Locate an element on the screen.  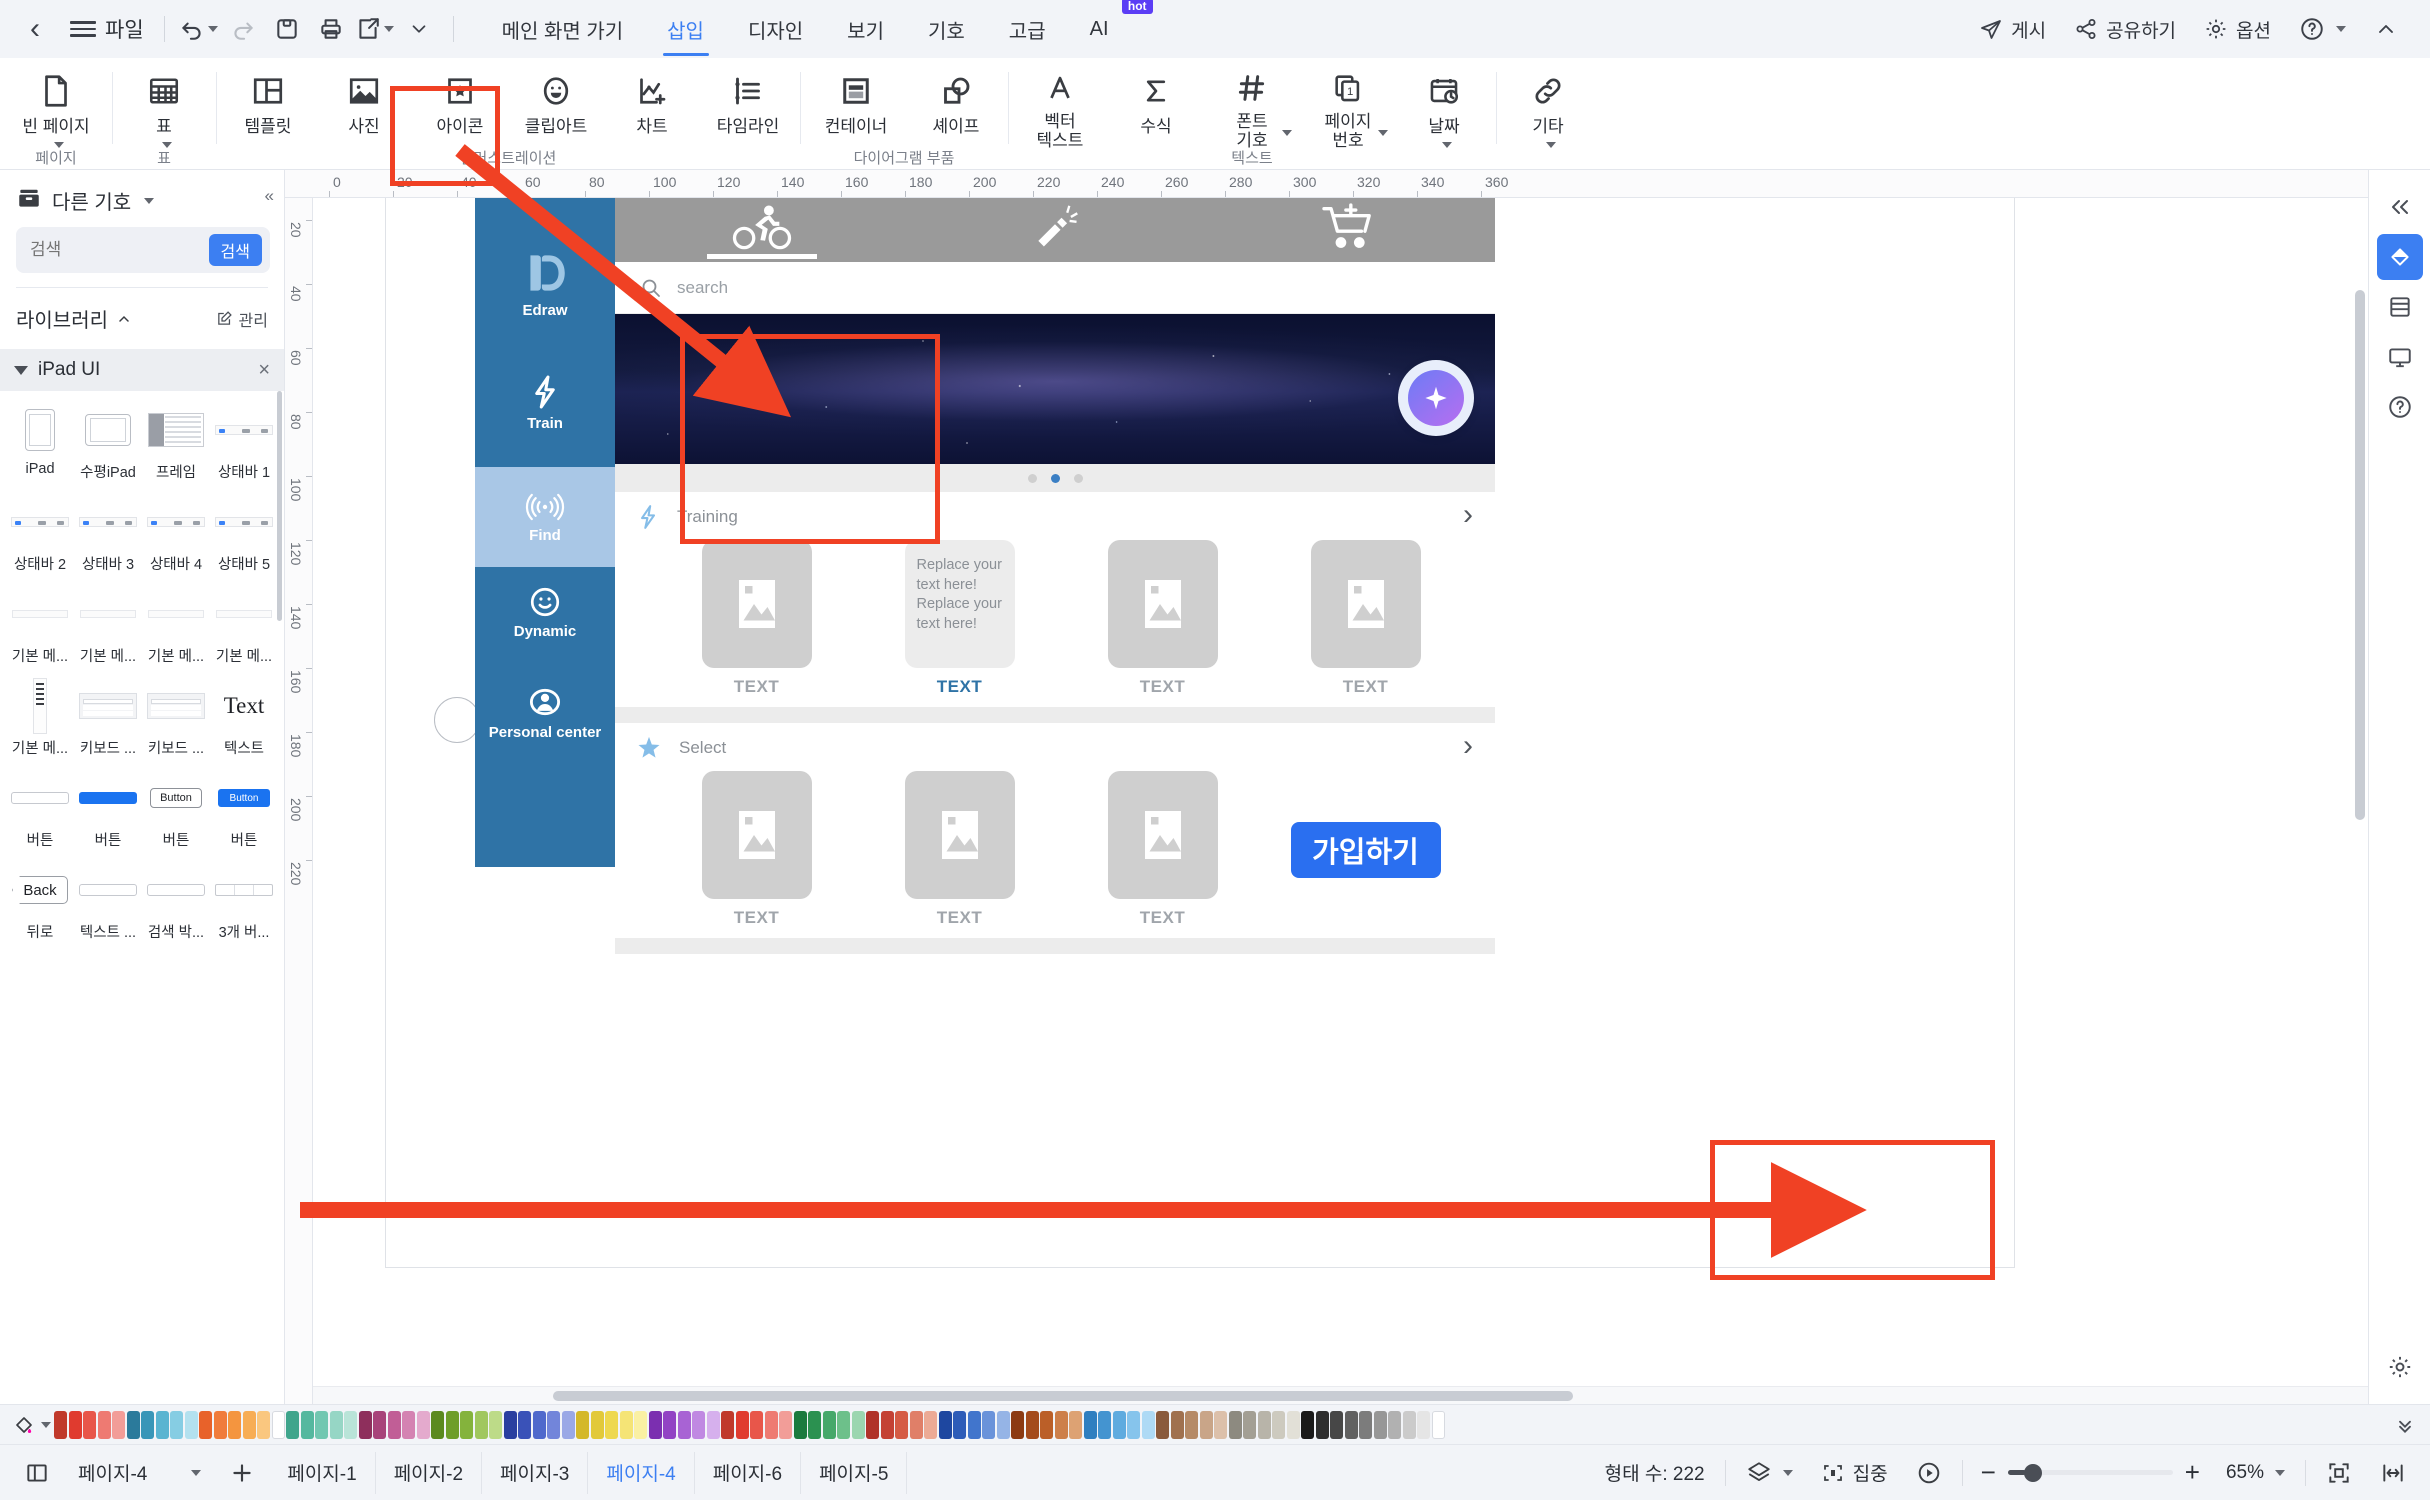
tab-view: 보기 is located at coordinates (865, 29).